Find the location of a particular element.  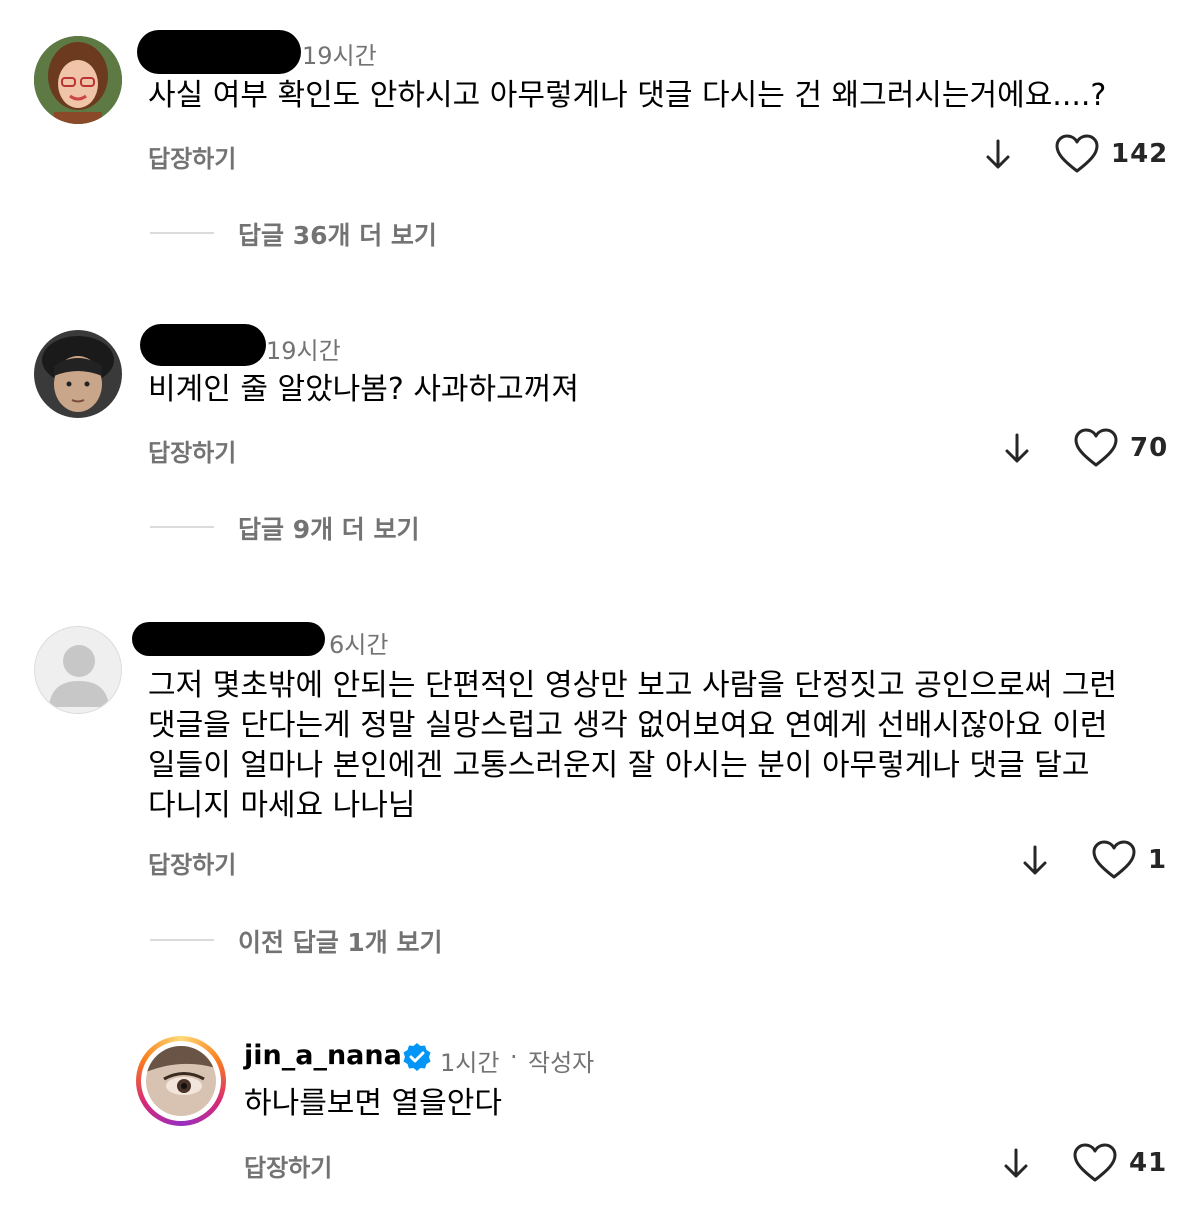

story-ring-avatar is located at coordinates (181, 1081).